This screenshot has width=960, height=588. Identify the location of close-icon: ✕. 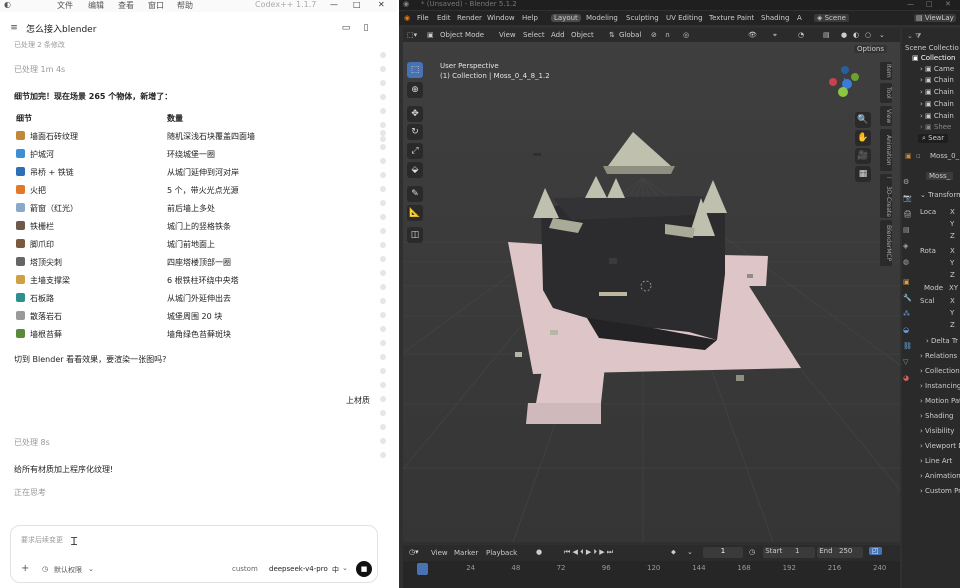
(381, 4).